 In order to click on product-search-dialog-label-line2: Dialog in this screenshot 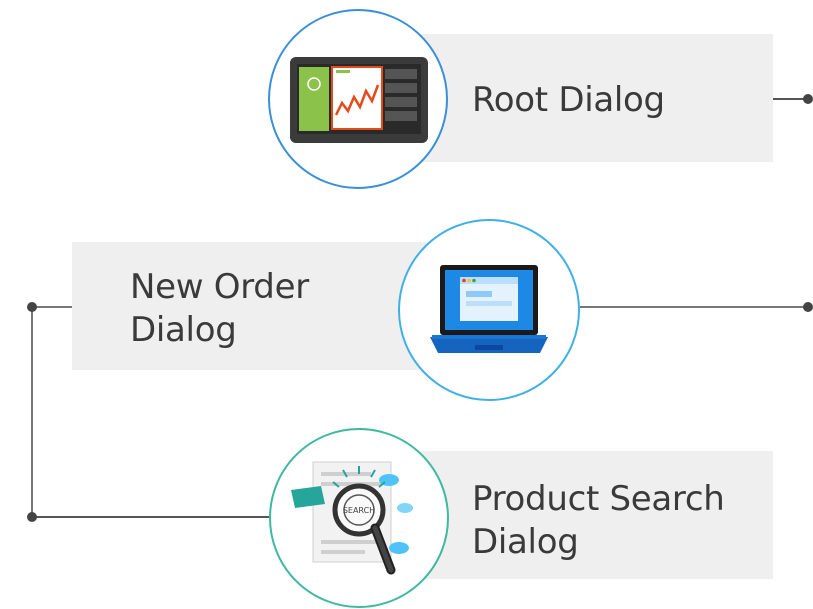, I will do `click(525, 542)`.